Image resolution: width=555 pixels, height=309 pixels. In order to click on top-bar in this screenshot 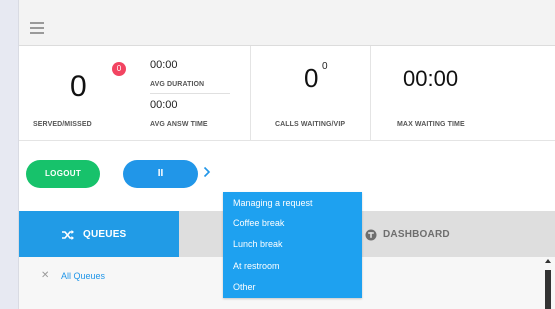, I will do `click(287, 23)`.